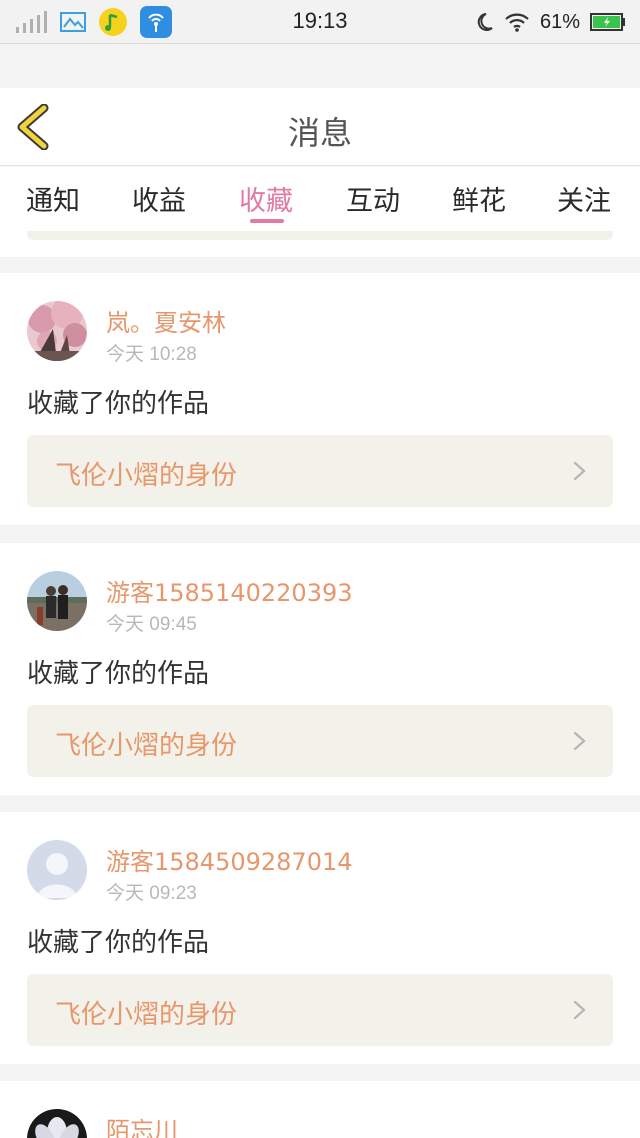  What do you see at coordinates (57, 870) in the screenshot?
I see `default-user-avatar` at bounding box center [57, 870].